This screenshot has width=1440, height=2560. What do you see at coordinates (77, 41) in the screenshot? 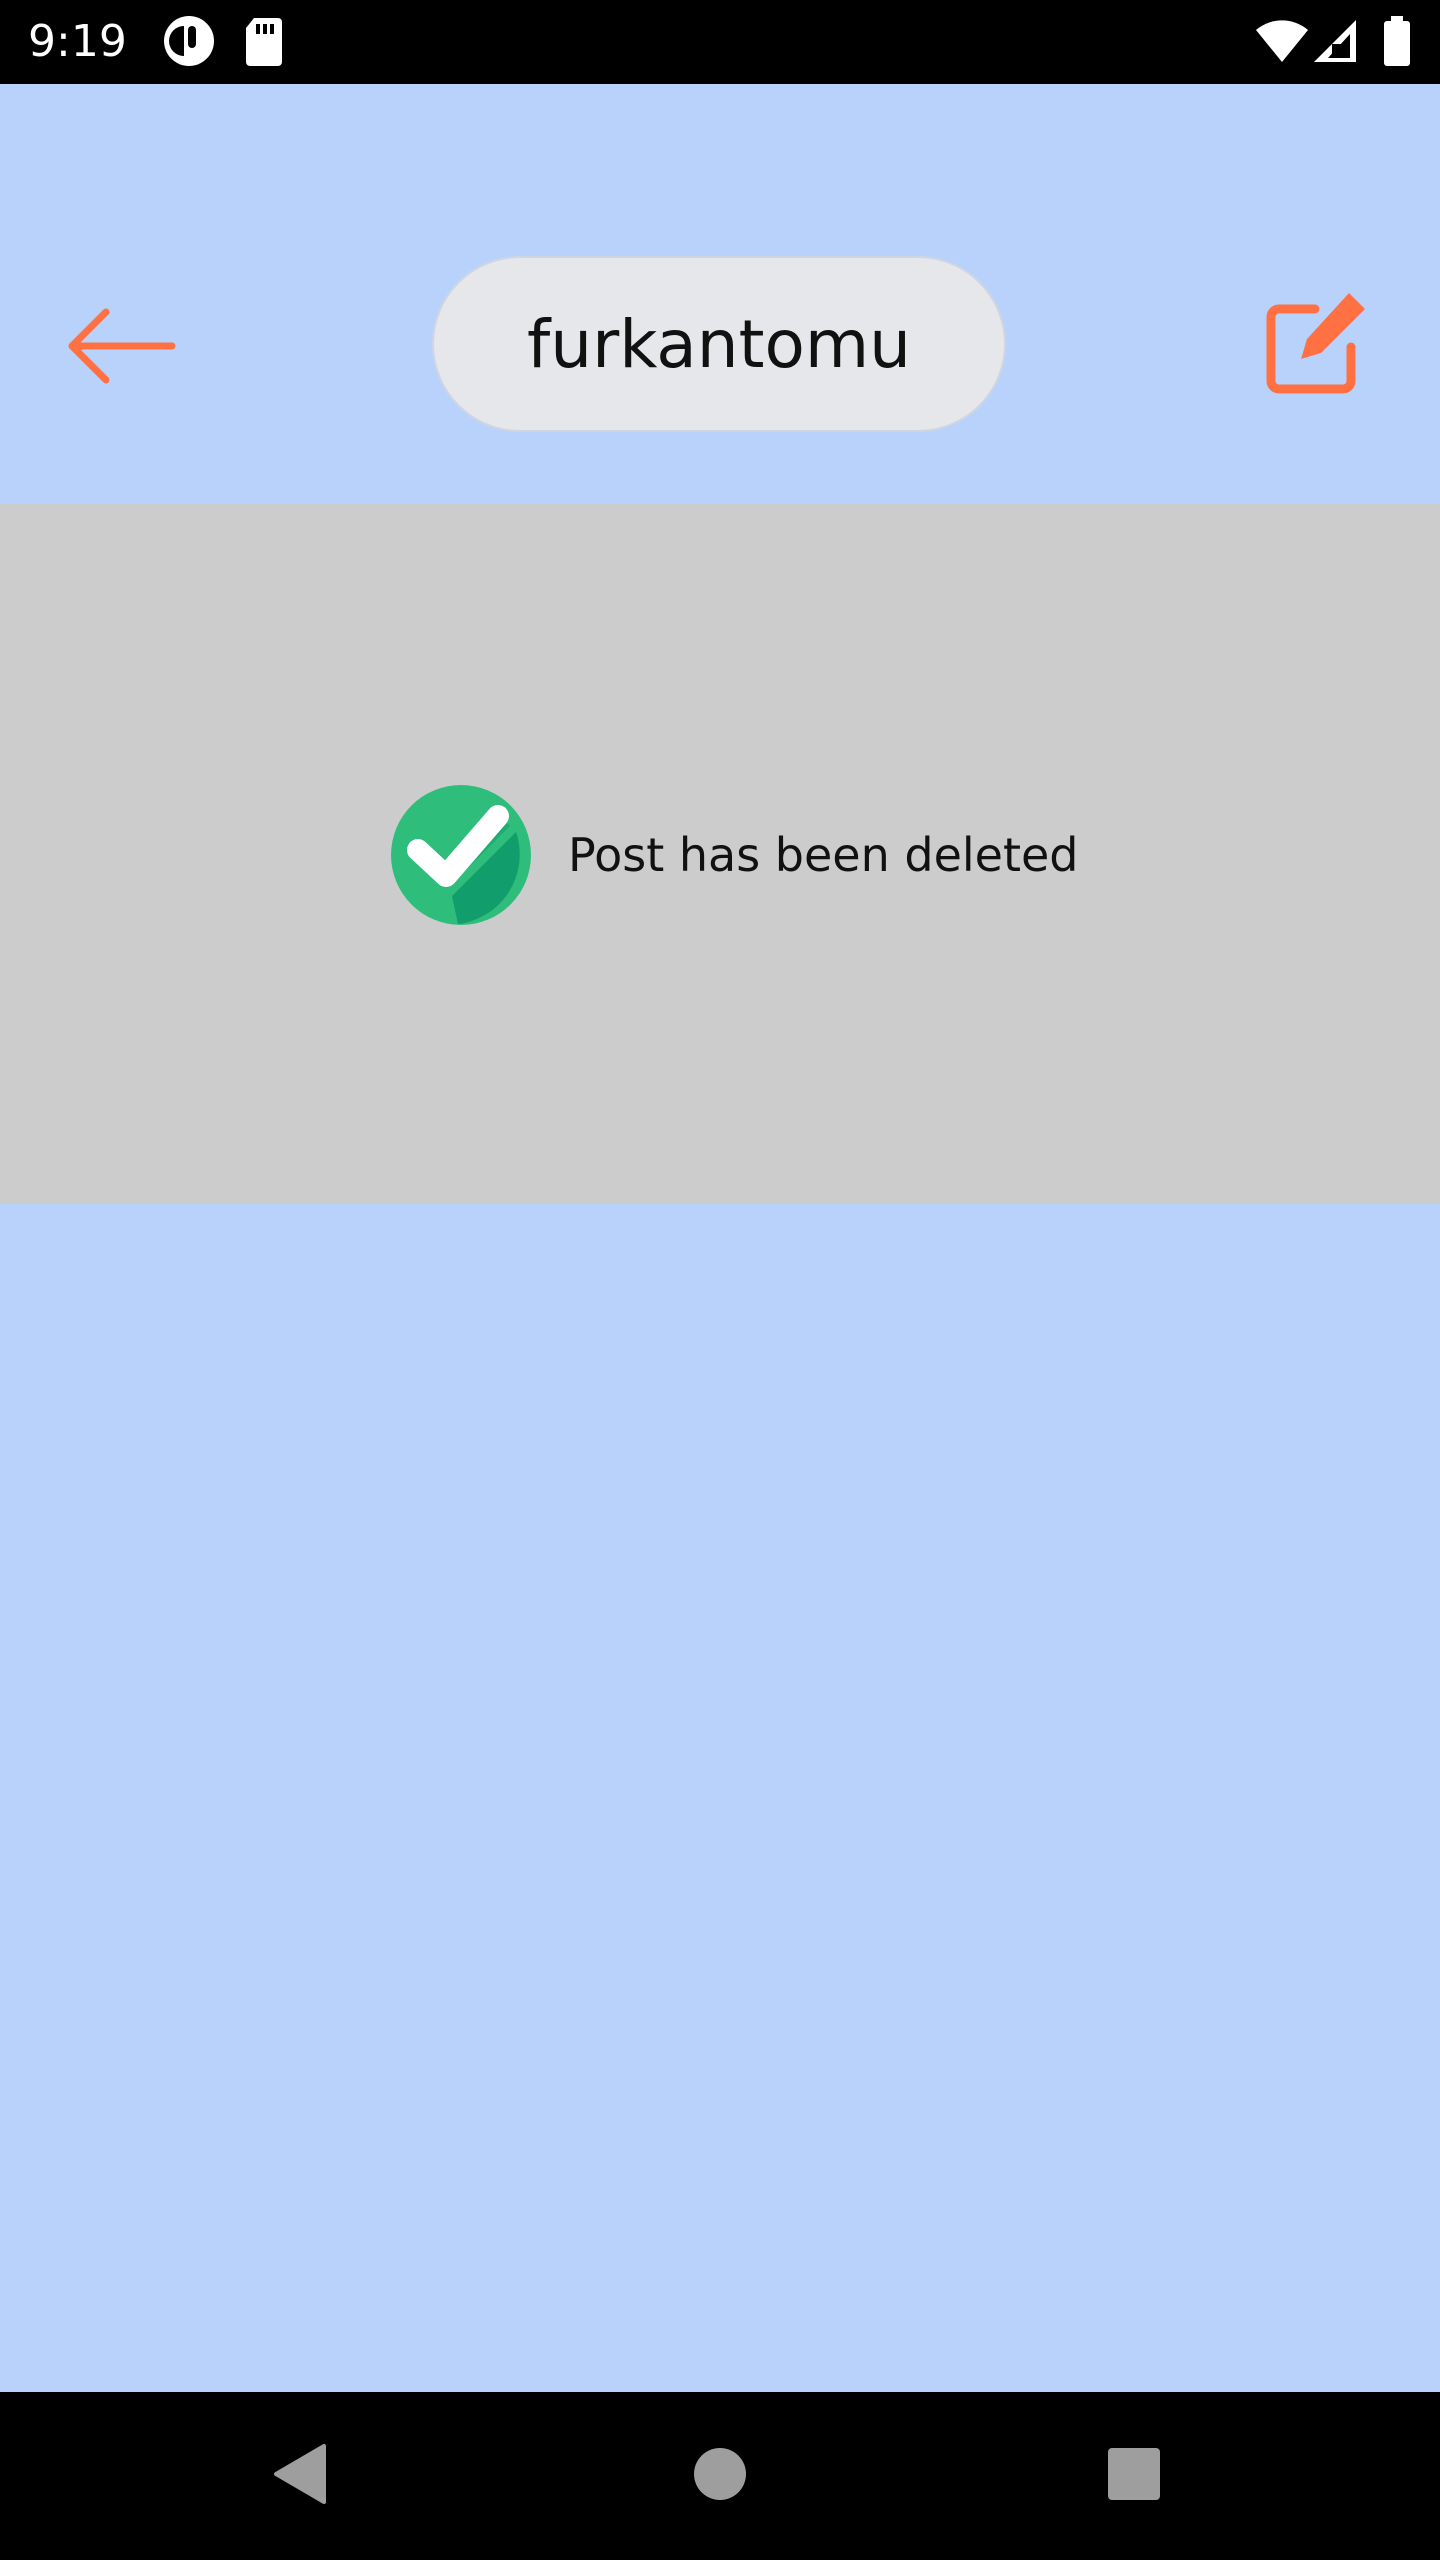
I see `status-time: 9:19` at bounding box center [77, 41].